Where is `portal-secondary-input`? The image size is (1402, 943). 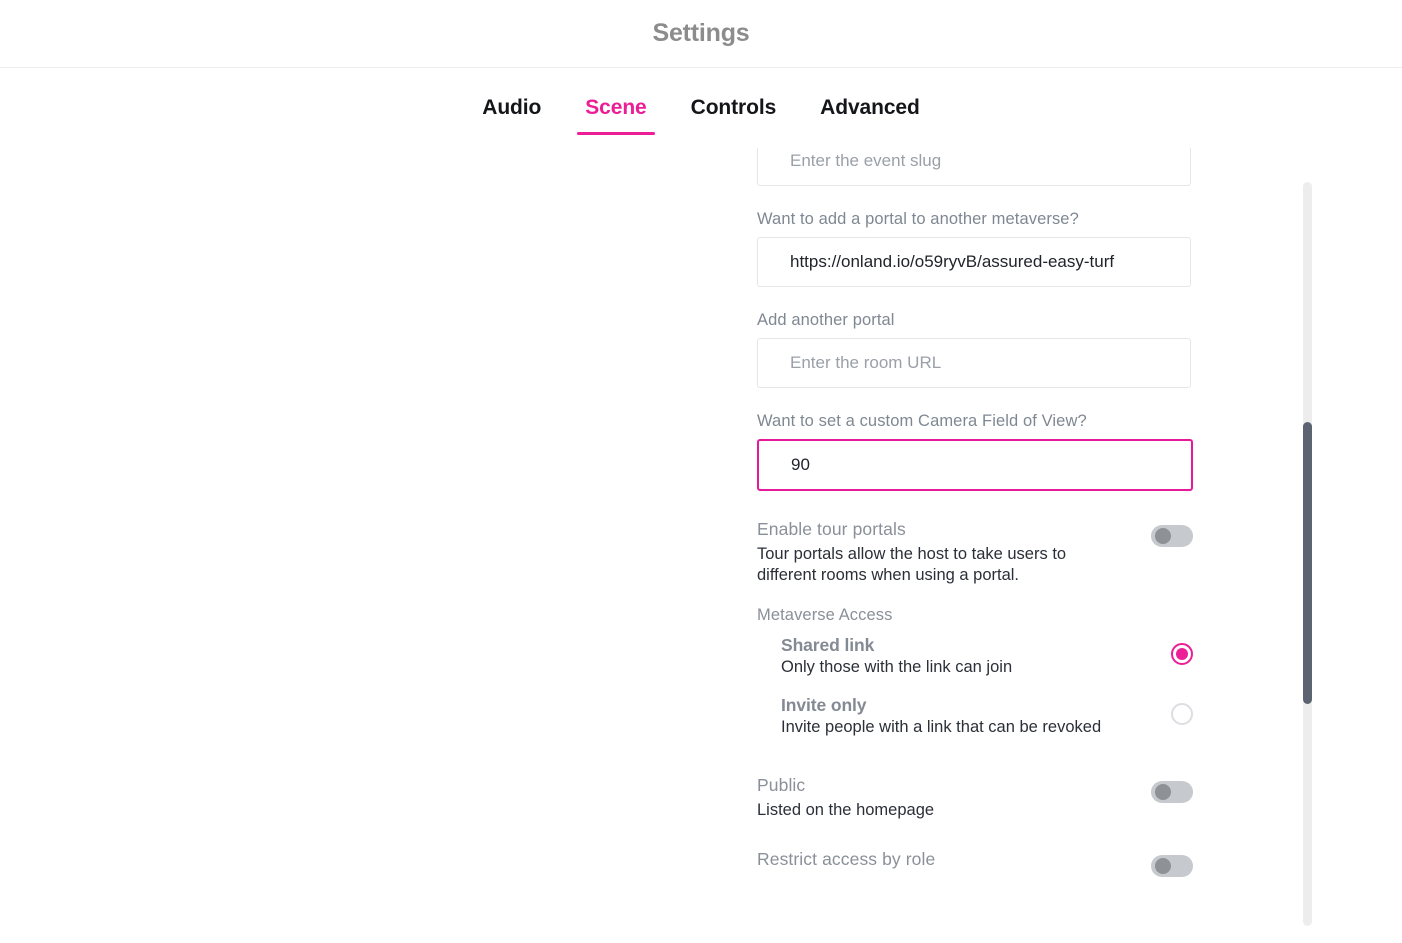
portal-secondary-input is located at coordinates (974, 363).